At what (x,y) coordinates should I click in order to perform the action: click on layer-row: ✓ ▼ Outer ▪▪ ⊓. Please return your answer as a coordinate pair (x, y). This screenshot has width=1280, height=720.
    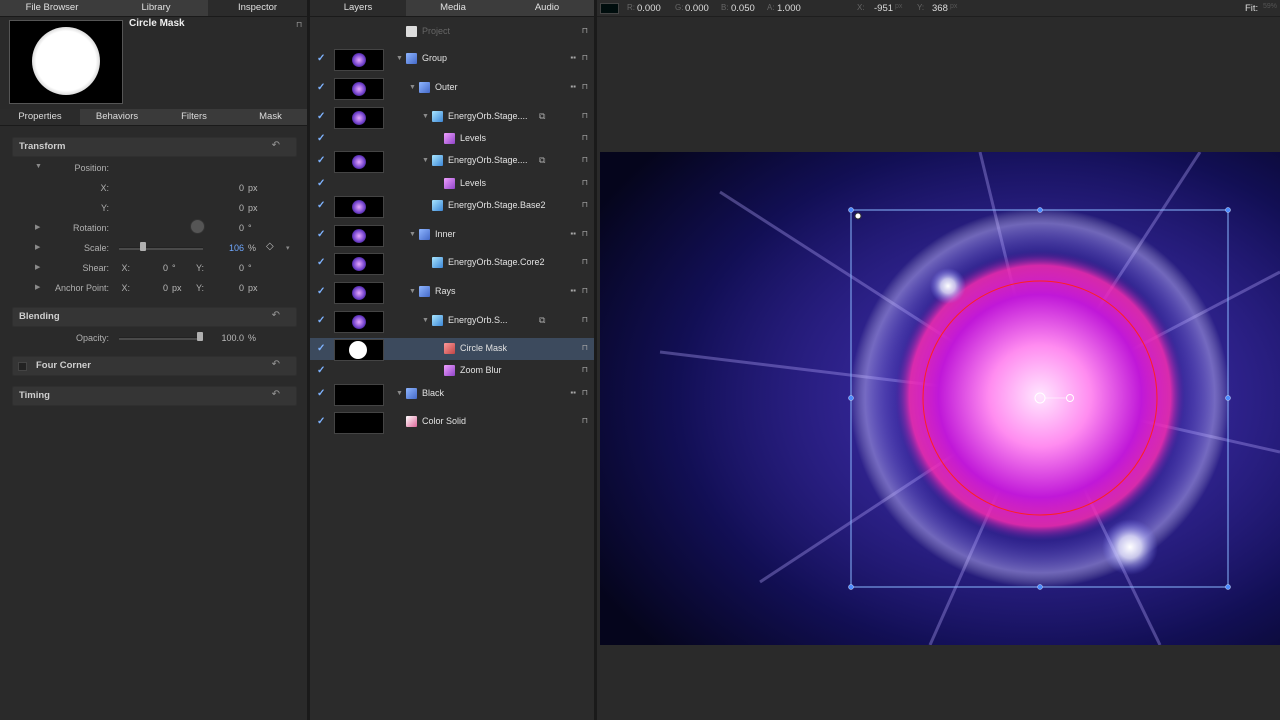
    Looking at the image, I should click on (452, 88).